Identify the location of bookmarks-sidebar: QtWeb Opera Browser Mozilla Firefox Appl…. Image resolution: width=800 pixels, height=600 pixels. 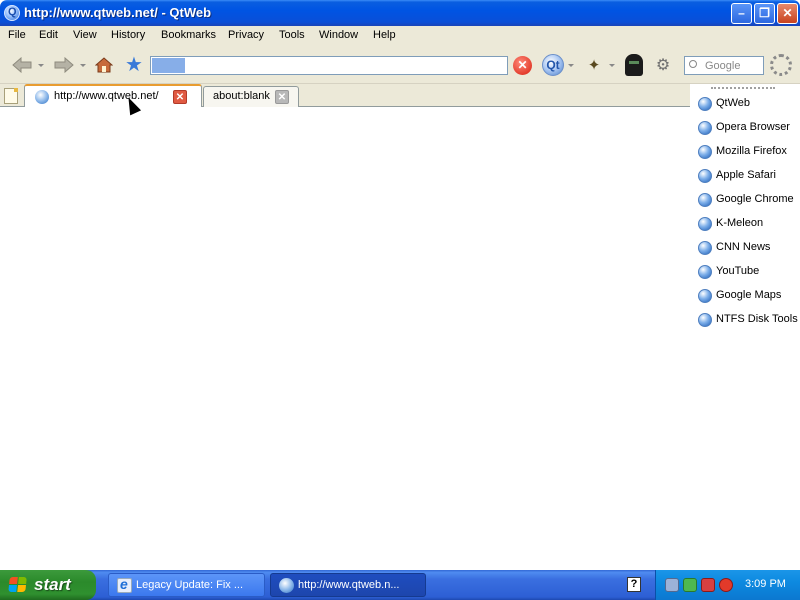
(745, 327).